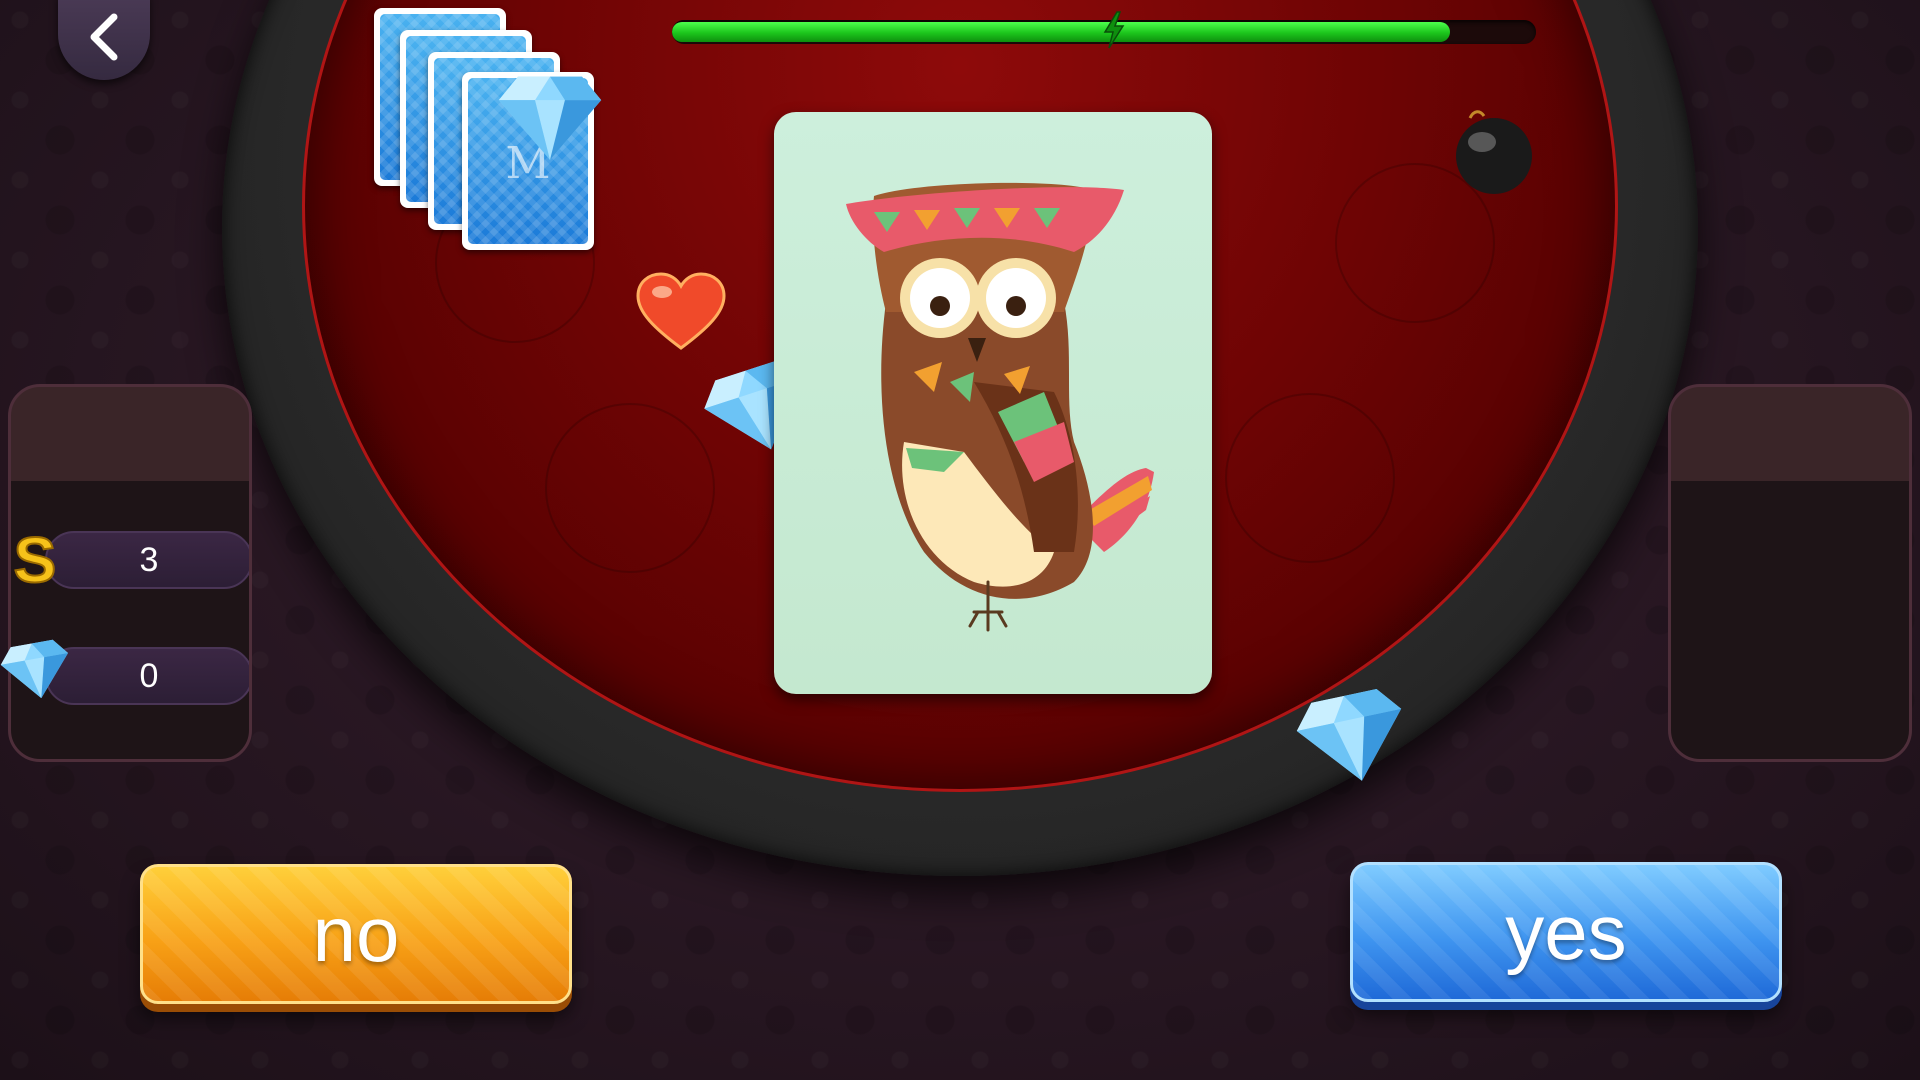  I want to click on back-chevron-icon, so click(104, 37).